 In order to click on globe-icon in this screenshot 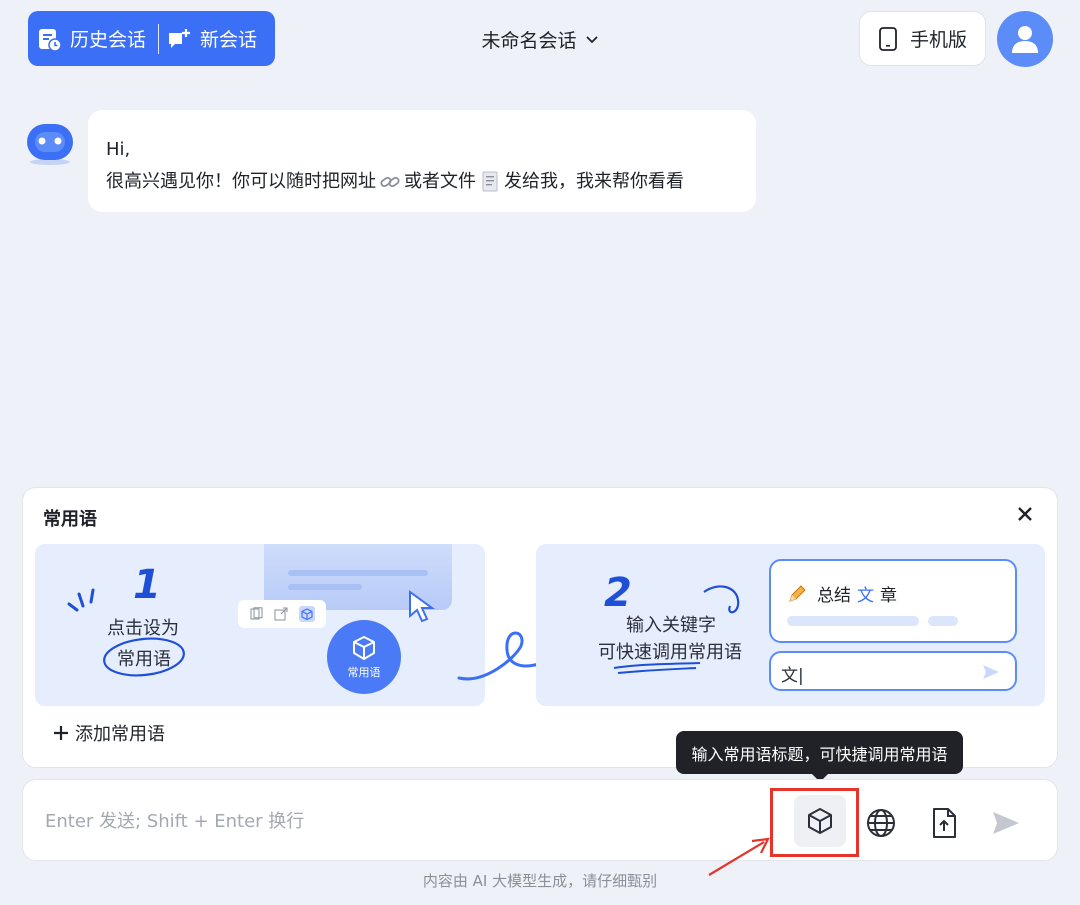, I will do `click(881, 823)`.